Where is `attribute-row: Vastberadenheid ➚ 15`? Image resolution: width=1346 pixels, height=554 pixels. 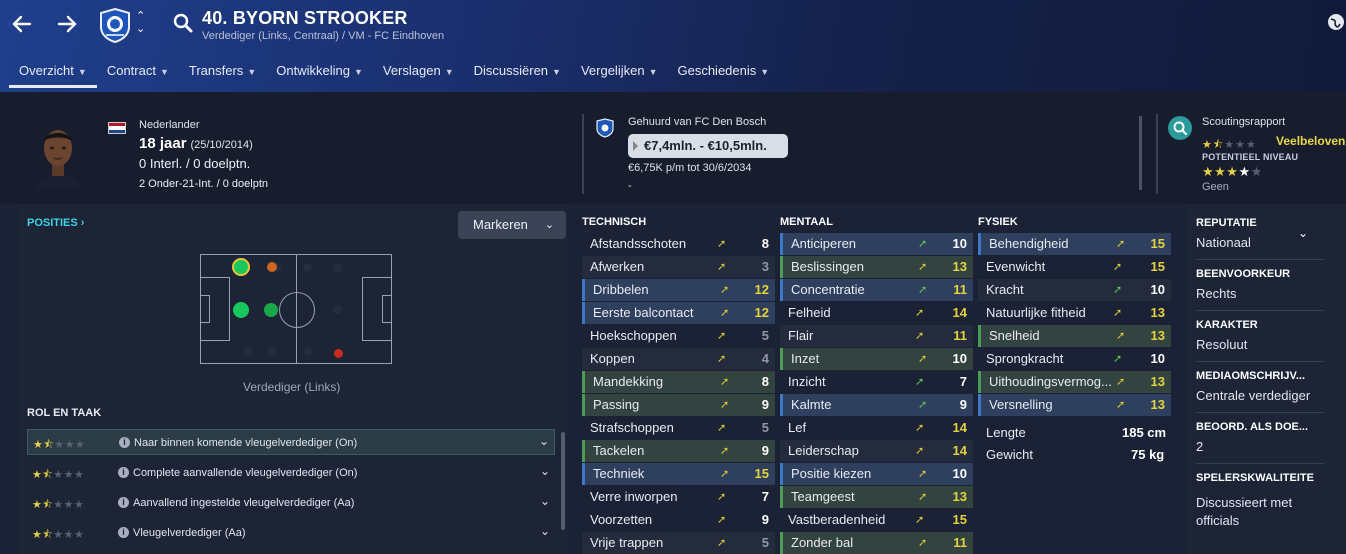
attribute-row: Vastberadenheid ➚ 15 is located at coordinates (876, 520).